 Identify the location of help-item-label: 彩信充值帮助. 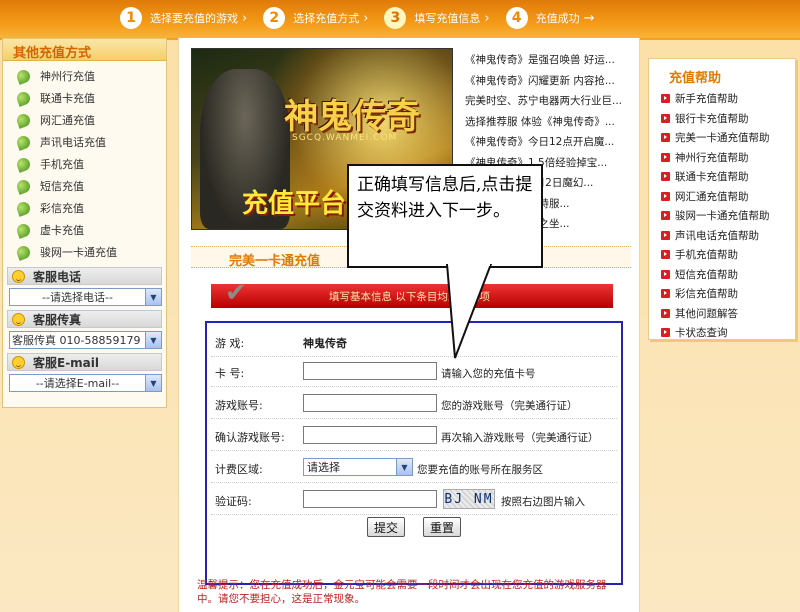
(706, 294).